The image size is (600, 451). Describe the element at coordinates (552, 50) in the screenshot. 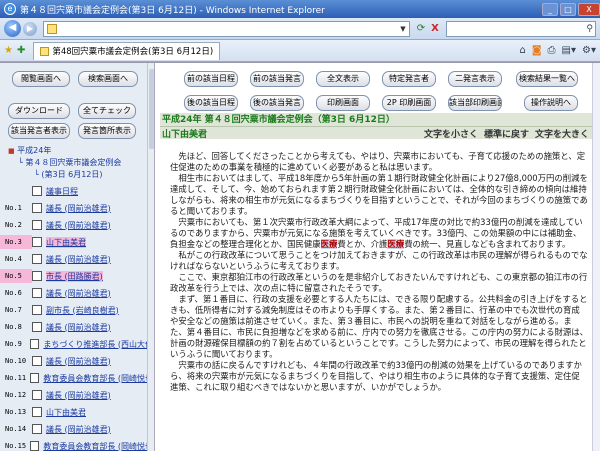

I see `print-icon: ⎙` at that location.